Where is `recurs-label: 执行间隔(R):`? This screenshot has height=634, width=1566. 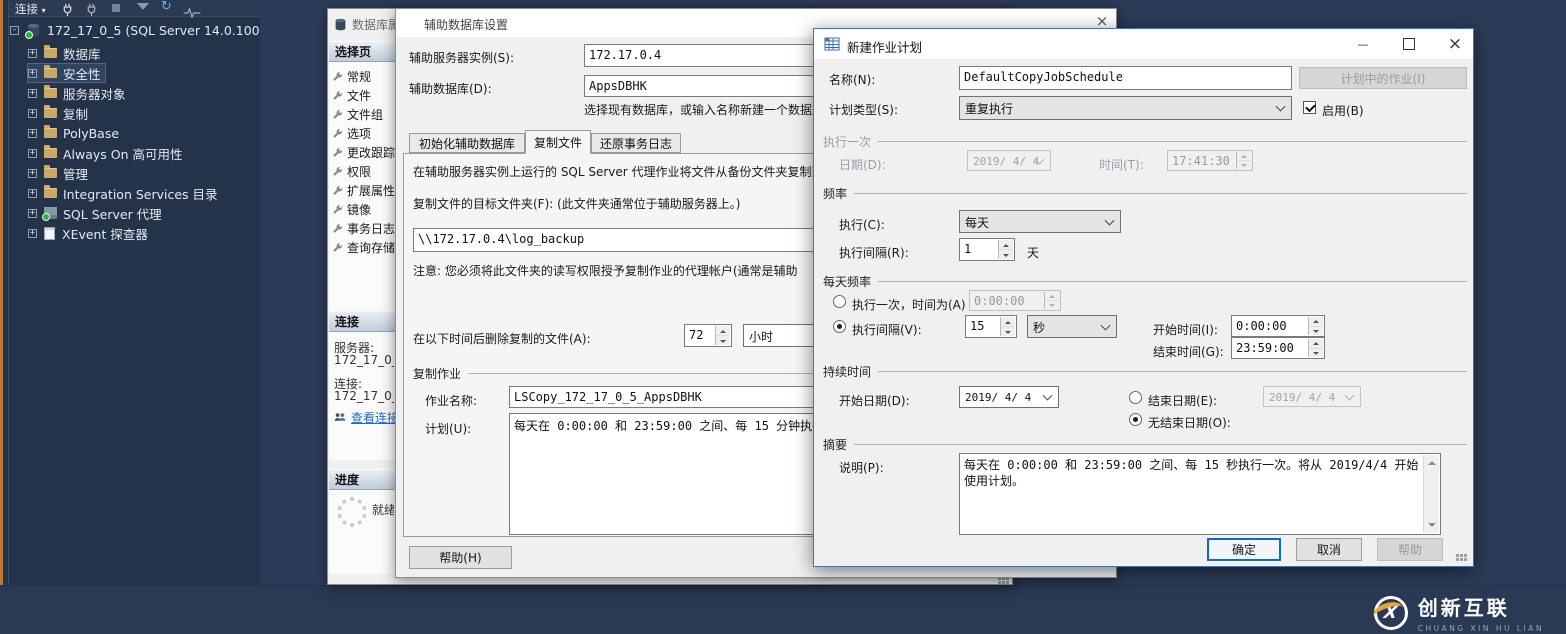
recurs-label: 执行间隔(R): is located at coordinates (874, 253).